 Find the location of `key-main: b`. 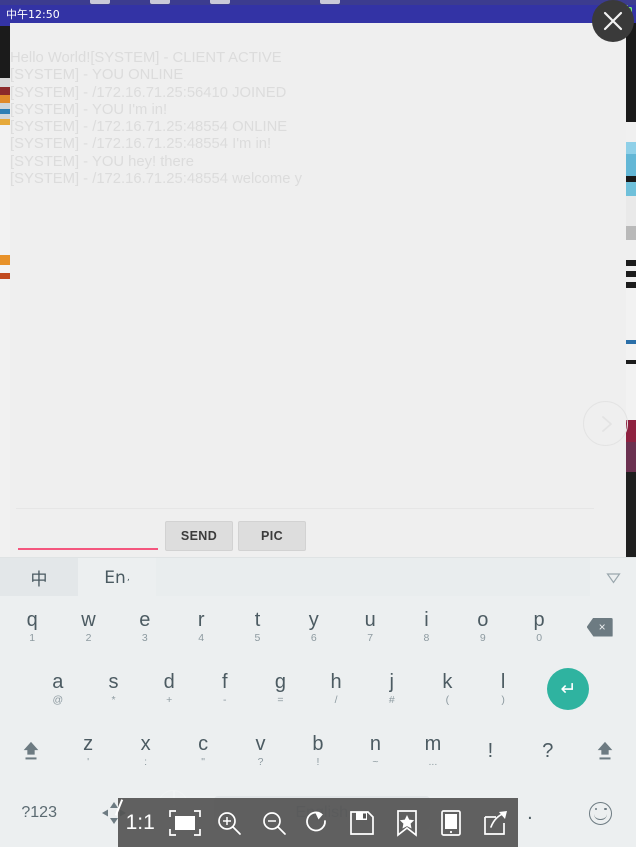

key-main: b is located at coordinates (318, 743).